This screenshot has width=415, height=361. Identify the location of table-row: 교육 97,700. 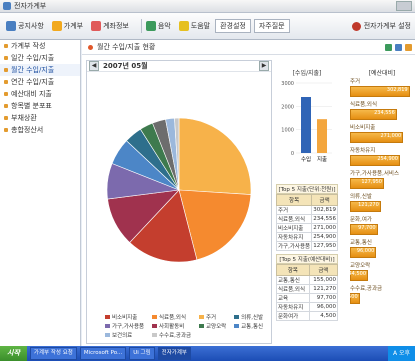
(307, 298).